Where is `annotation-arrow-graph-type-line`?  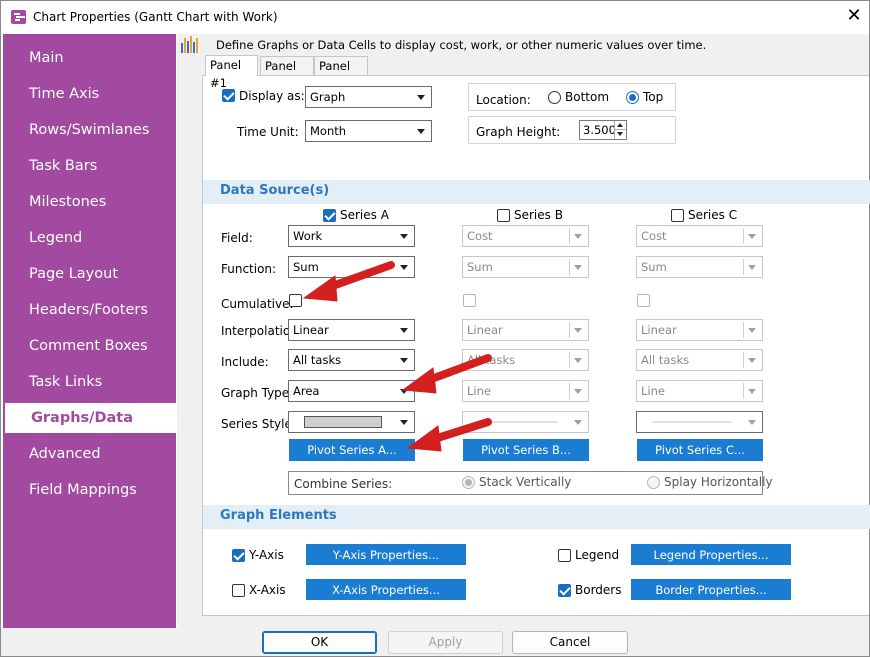
annotation-arrow-graph-type-line is located at coordinates (457, 369).